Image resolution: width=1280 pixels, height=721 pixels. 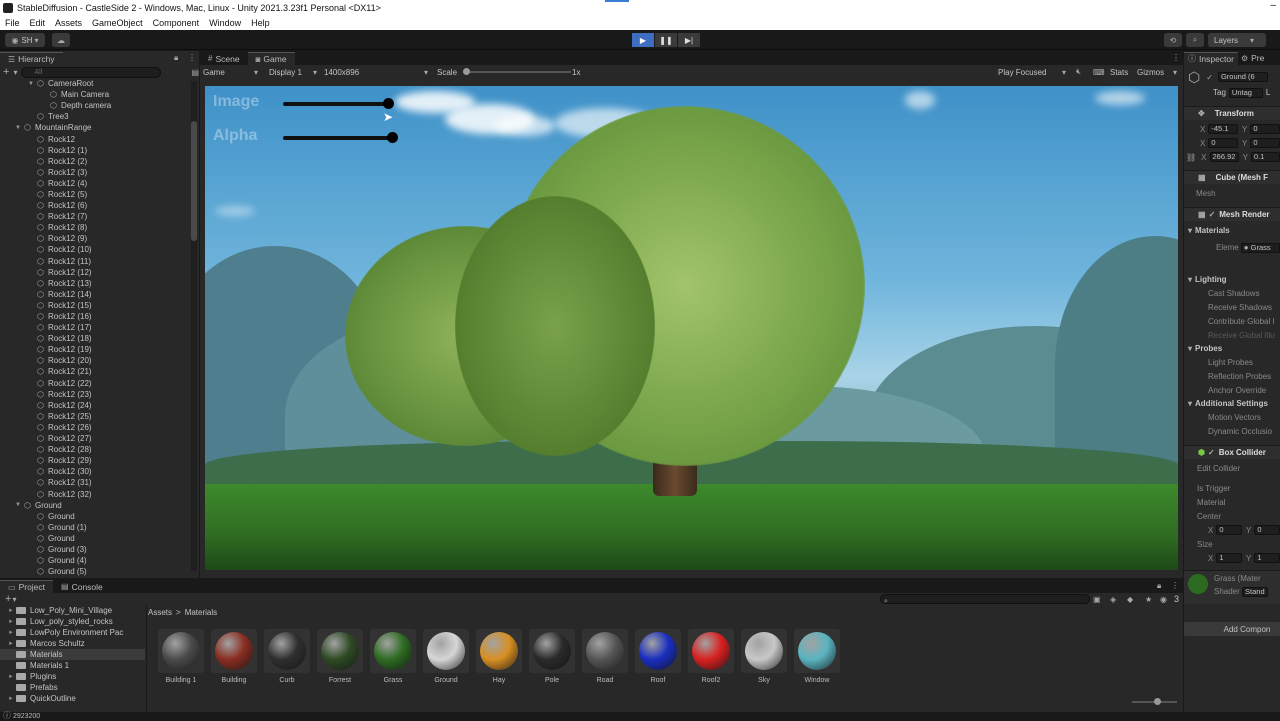 What do you see at coordinates (1273, 5) in the screenshot?
I see `minimize-button: –` at bounding box center [1273, 5].